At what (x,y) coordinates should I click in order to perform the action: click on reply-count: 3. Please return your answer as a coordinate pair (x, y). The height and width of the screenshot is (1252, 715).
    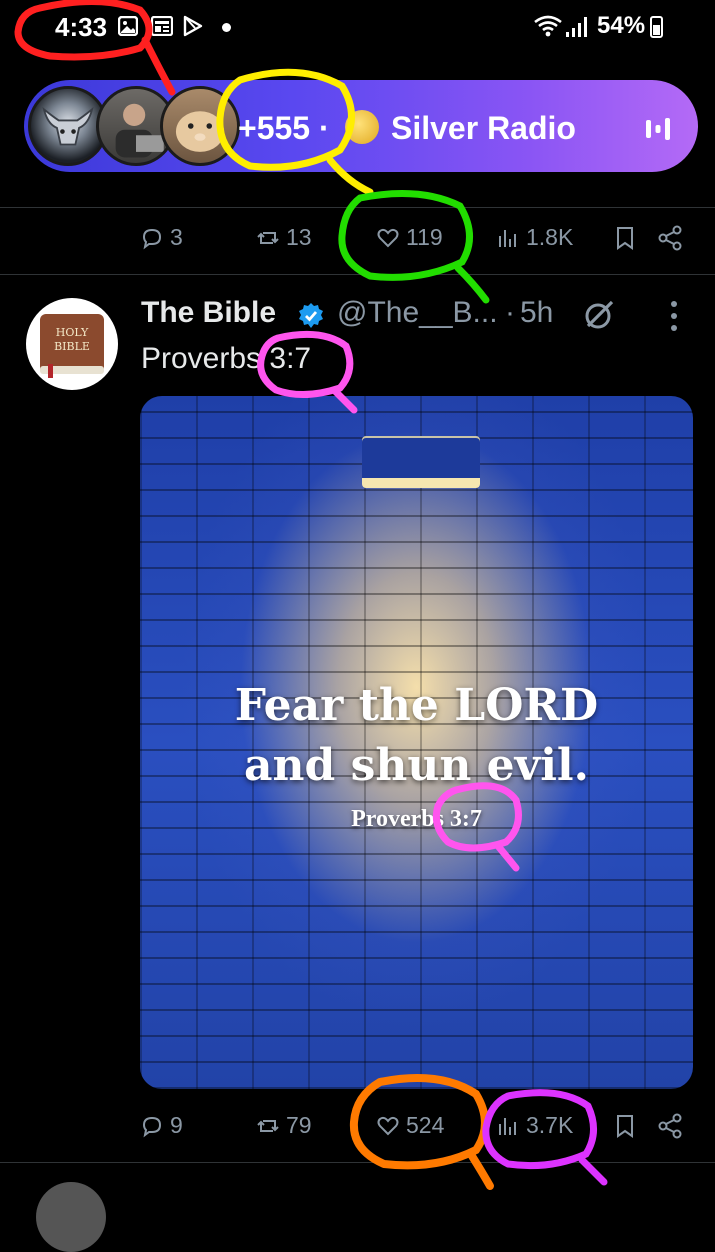
    Looking at the image, I should click on (176, 237).